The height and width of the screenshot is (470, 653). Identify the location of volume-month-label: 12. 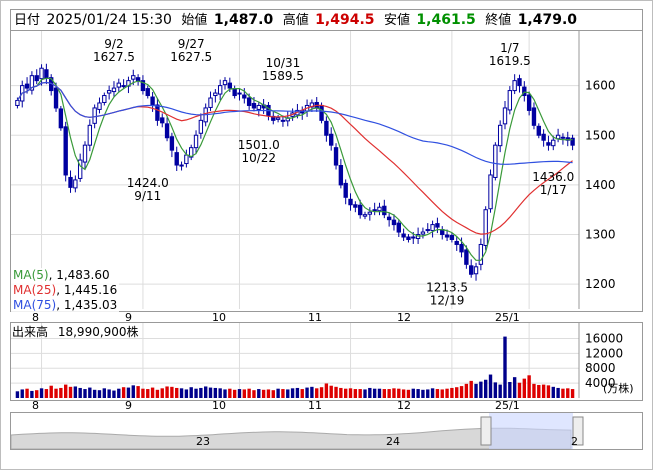
(404, 405).